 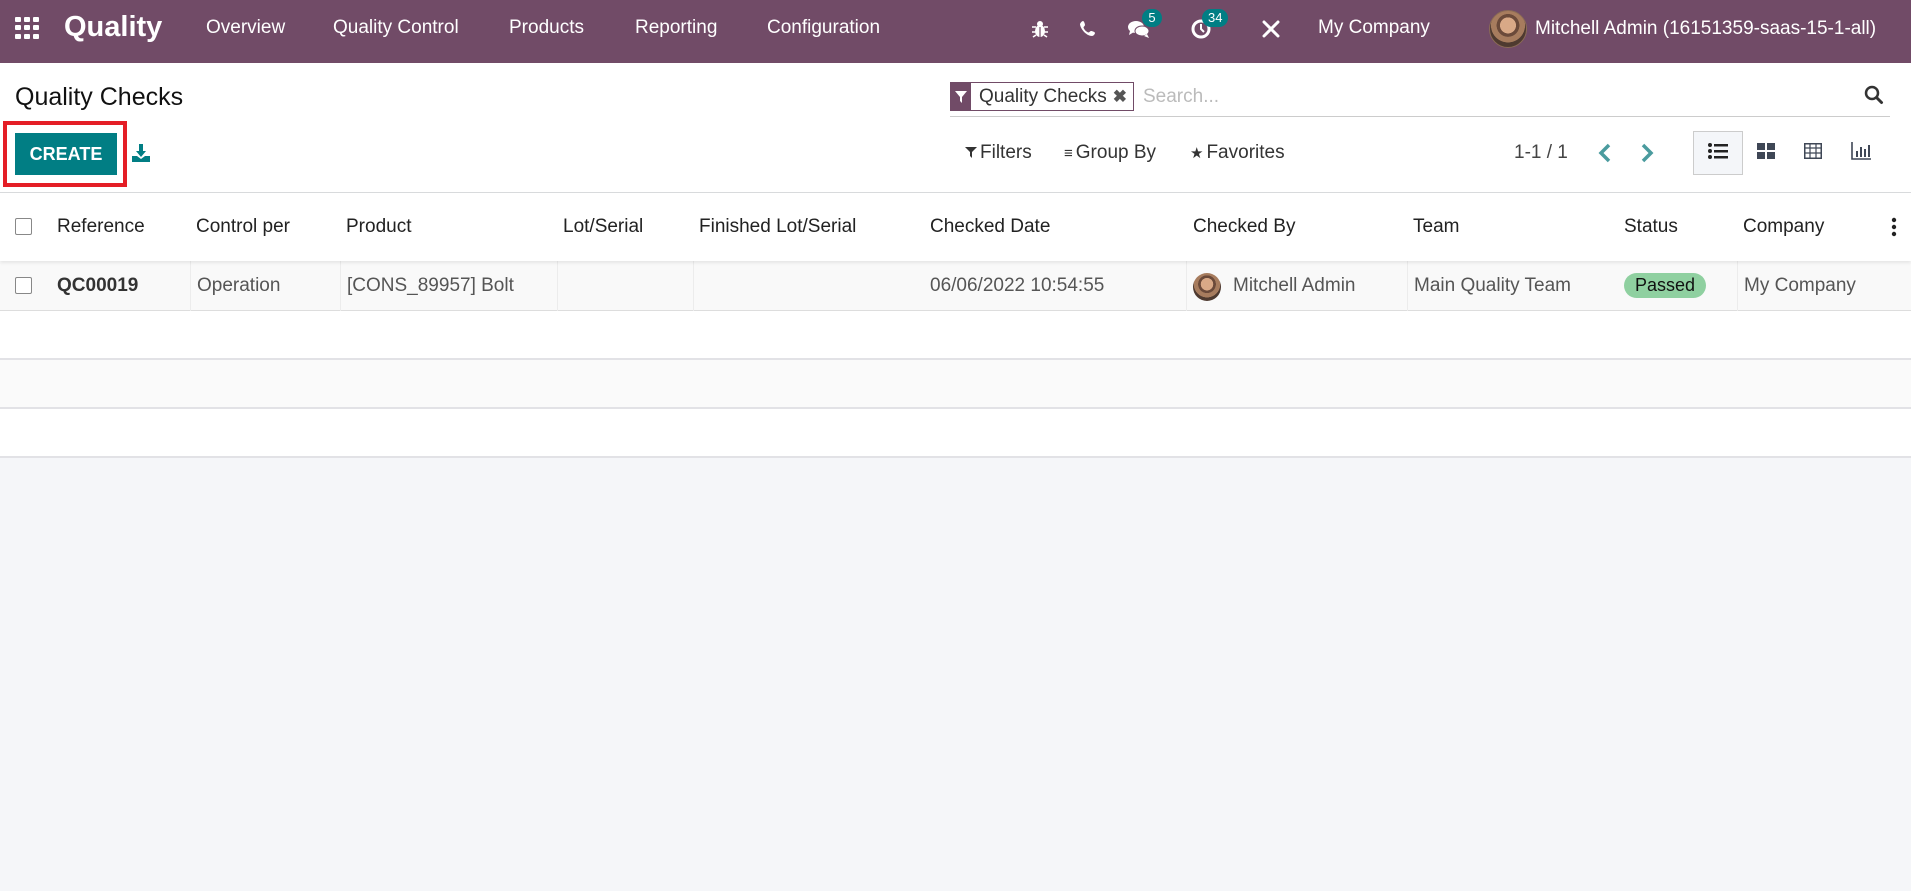 What do you see at coordinates (243, 227) in the screenshot?
I see `column-control-per: Control per` at bounding box center [243, 227].